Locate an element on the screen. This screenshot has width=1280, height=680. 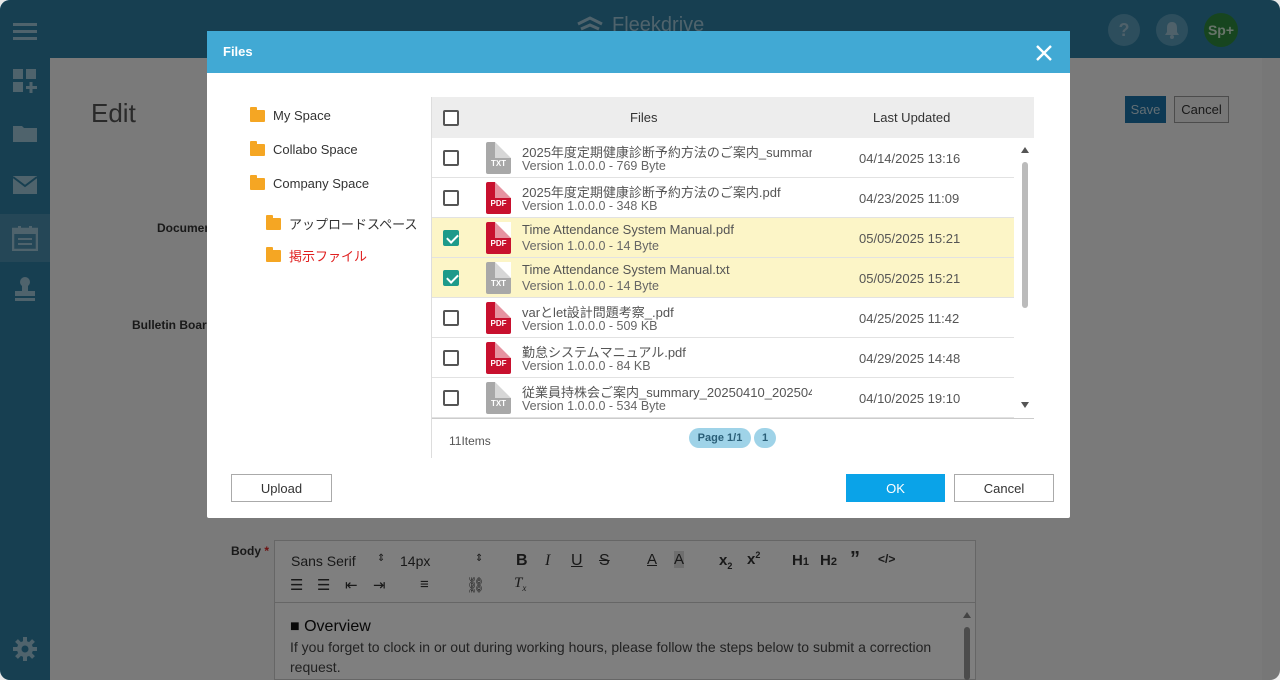
file-meta: Version 1.0.0.0 - 348 KB is located at coordinates (590, 206).